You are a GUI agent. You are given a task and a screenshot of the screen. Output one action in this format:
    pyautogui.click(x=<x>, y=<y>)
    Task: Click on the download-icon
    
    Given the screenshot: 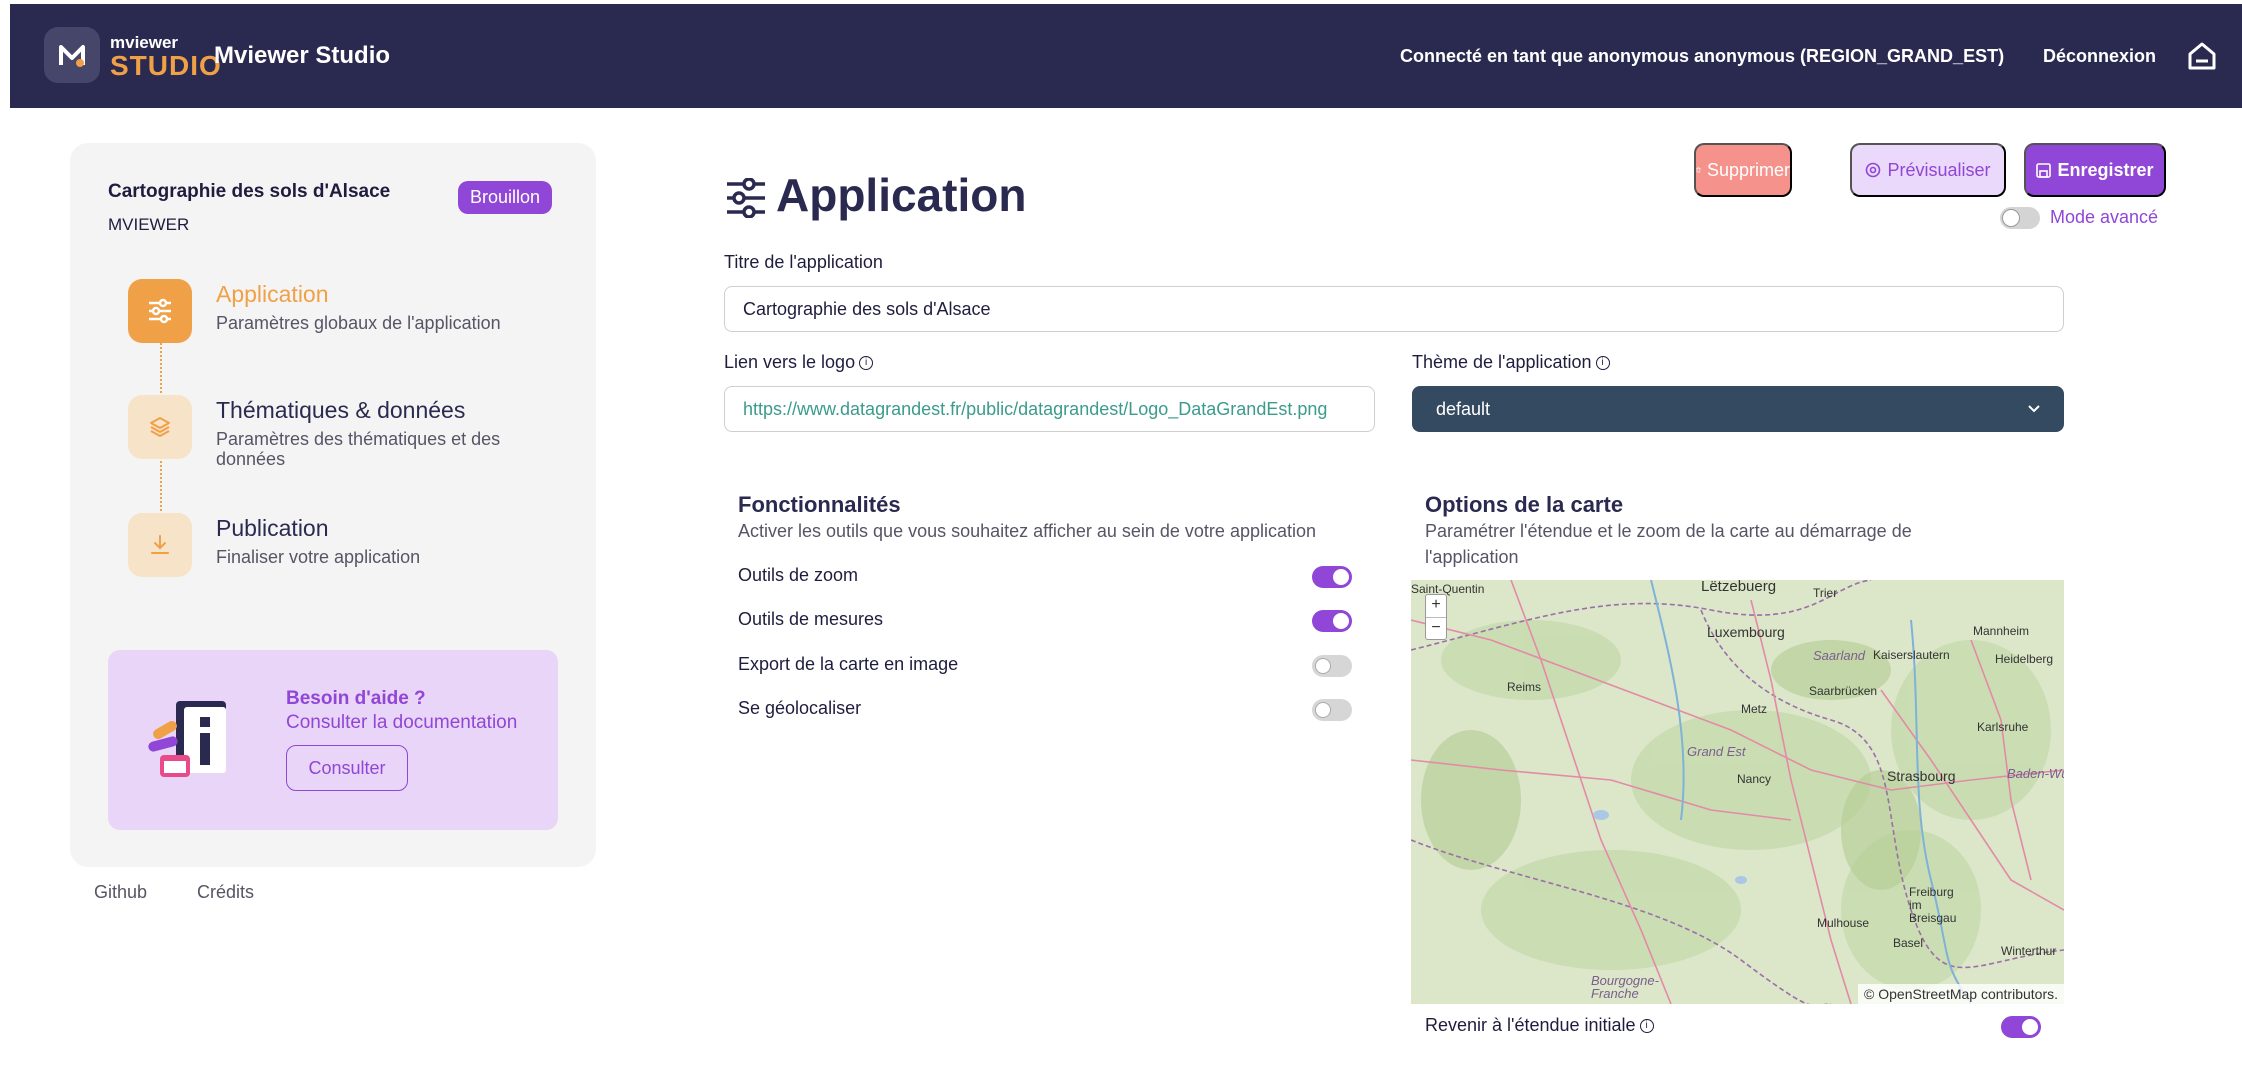 What is the action you would take?
    pyautogui.click(x=160, y=545)
    